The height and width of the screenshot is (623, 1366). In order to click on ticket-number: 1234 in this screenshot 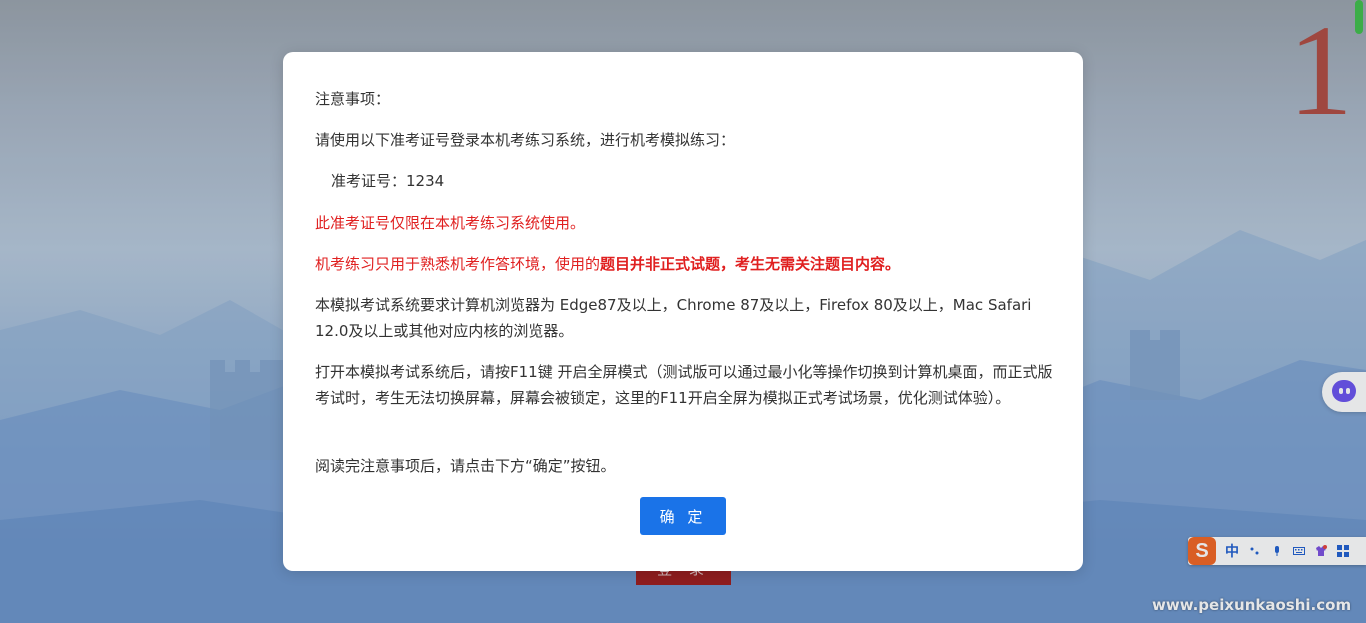, I will do `click(425, 181)`.